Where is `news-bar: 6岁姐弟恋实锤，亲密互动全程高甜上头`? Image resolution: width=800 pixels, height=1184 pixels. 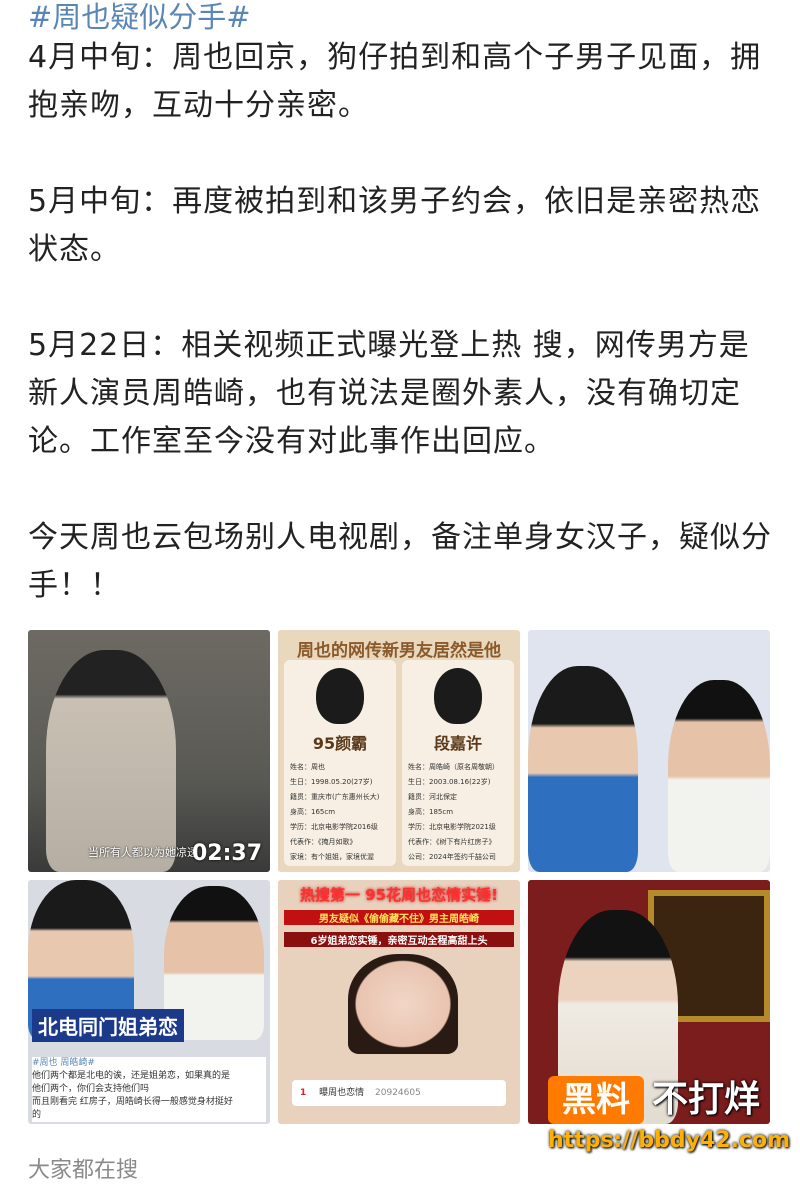 news-bar: 6岁姐弟恋实锤，亲密互动全程高甜上头 is located at coordinates (399, 939).